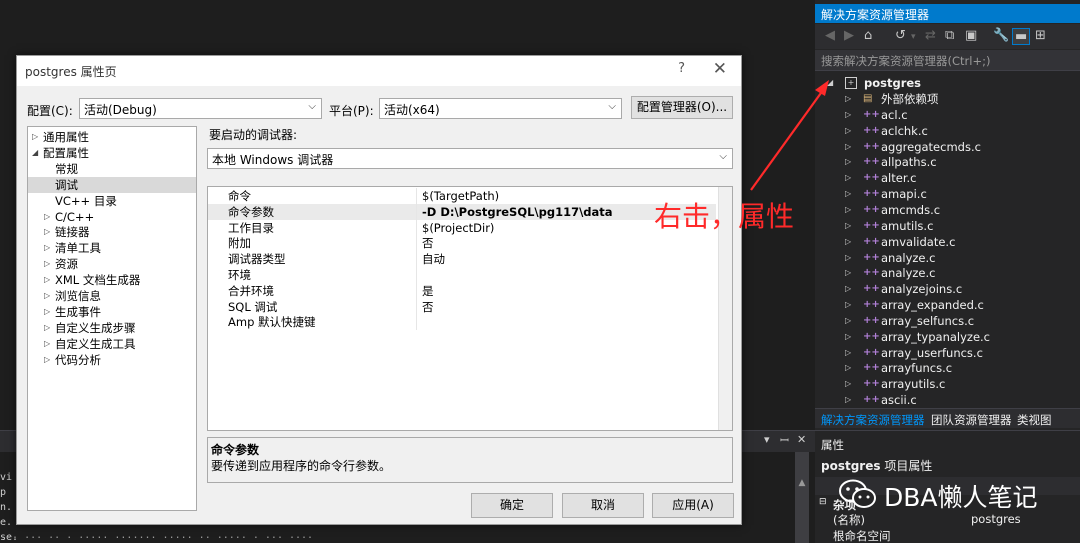  What do you see at coordinates (947, 520) in the screenshot?
I see `properties-row: (名称) postgres` at bounding box center [947, 520].